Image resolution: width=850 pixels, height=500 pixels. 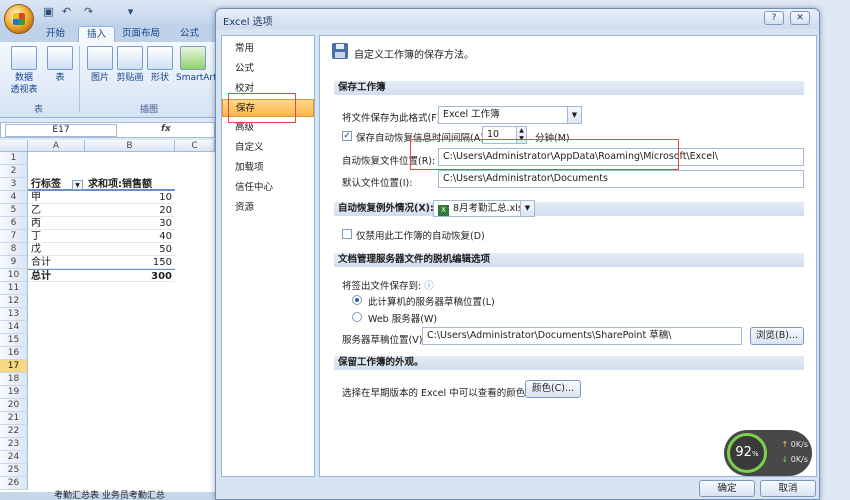 What do you see at coordinates (14, 197) in the screenshot?
I see `row-header: 4` at bounding box center [14, 197].